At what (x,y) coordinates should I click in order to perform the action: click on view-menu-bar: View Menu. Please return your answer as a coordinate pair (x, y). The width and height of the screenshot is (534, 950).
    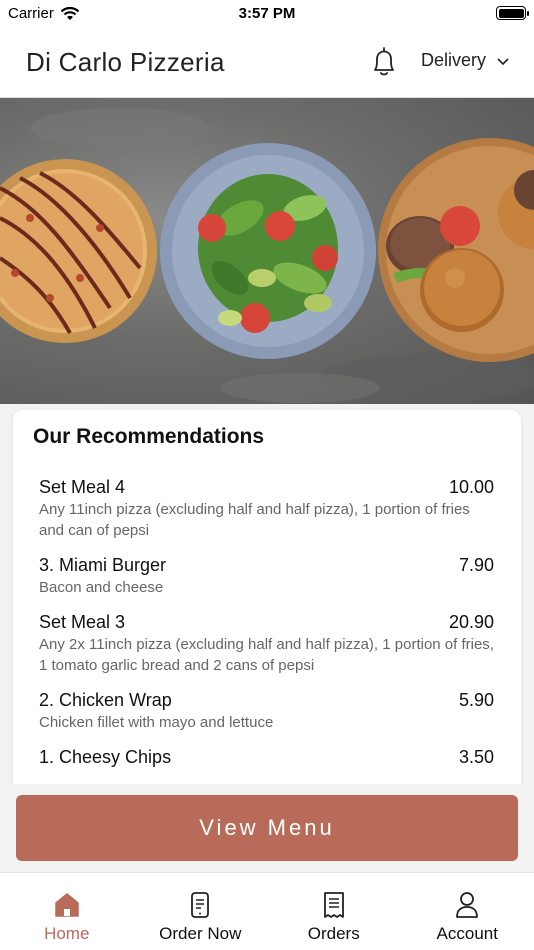
    Looking at the image, I should click on (267, 828).